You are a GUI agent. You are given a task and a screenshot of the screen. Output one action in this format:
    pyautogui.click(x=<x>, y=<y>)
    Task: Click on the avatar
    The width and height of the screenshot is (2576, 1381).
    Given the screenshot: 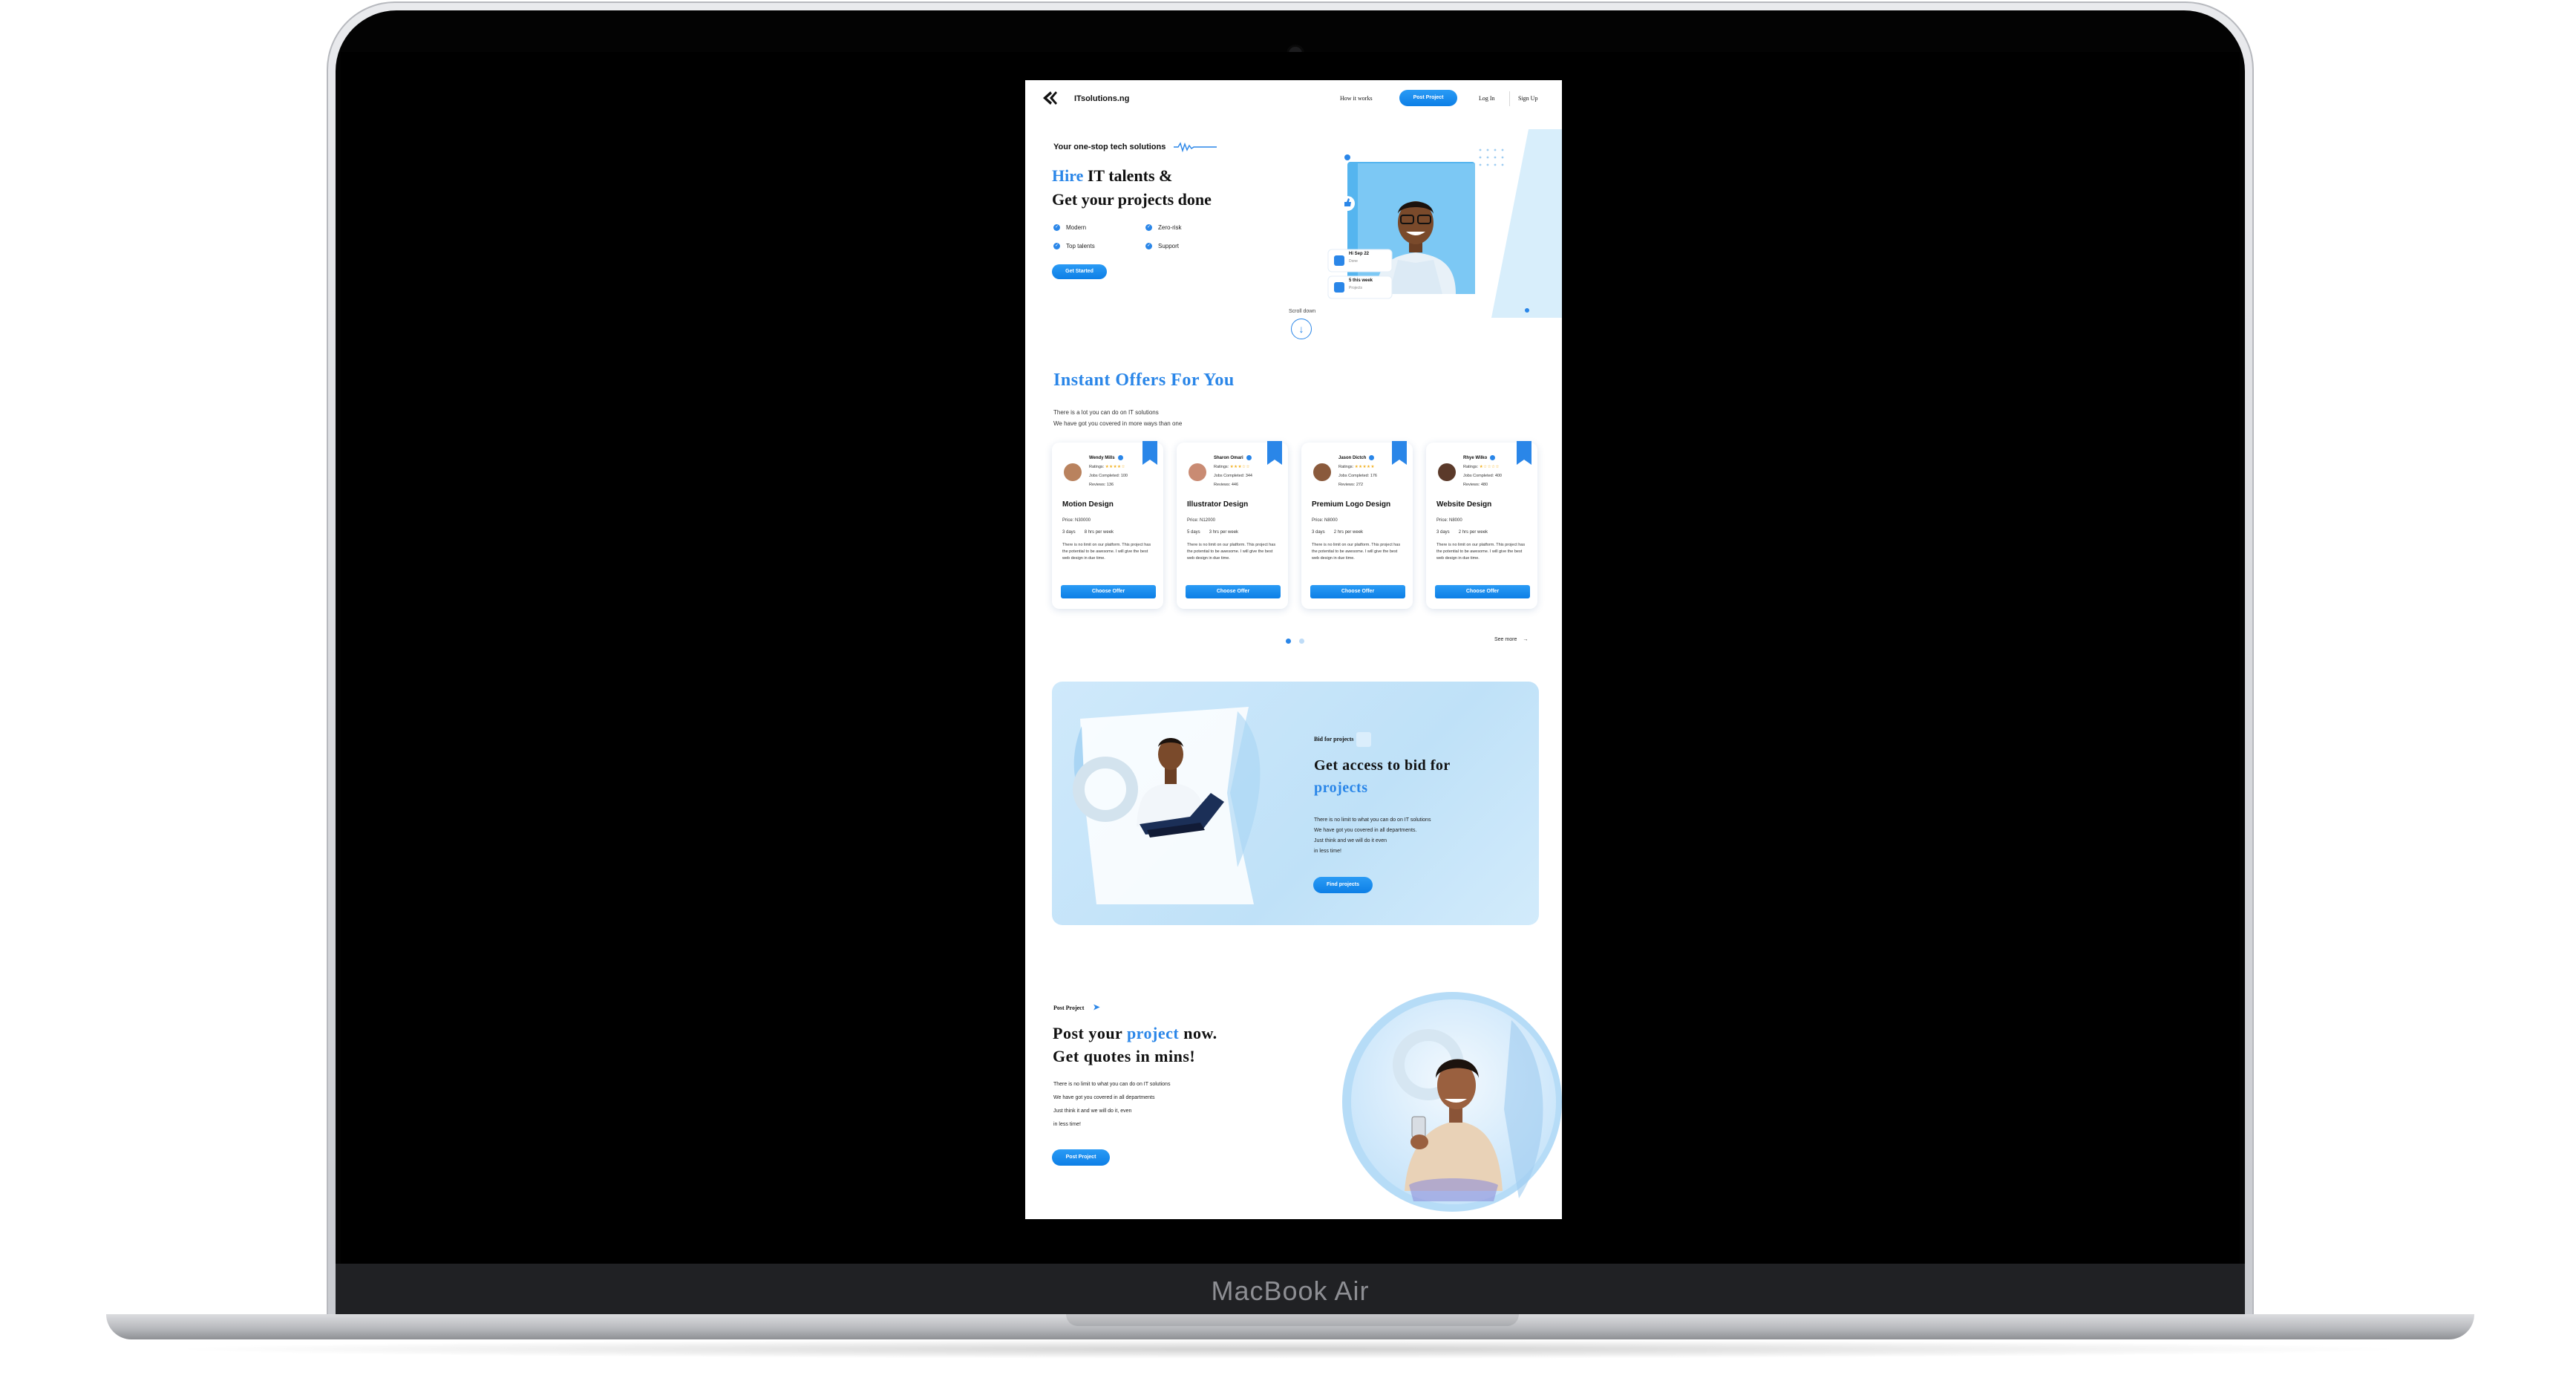 What is the action you would take?
    pyautogui.click(x=1073, y=472)
    